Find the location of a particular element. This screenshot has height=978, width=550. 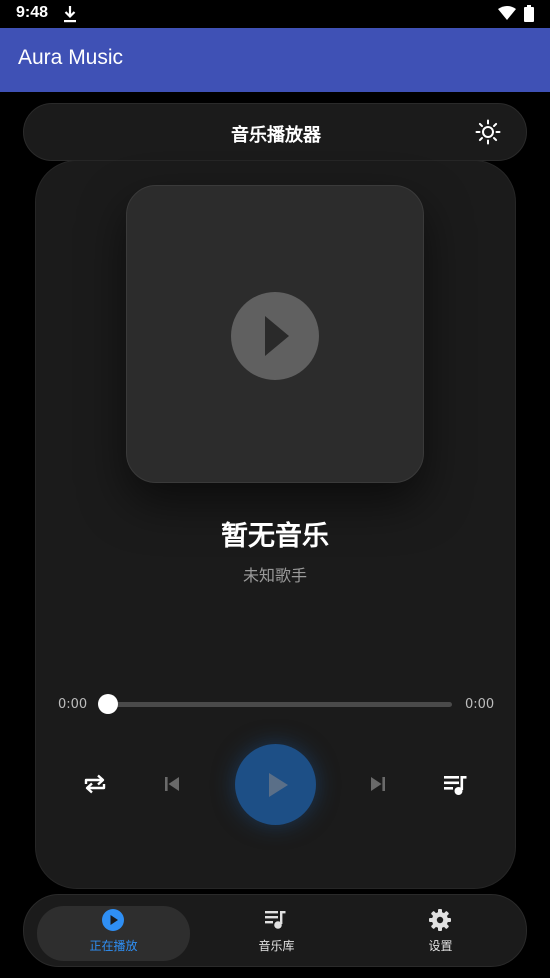

status-time: 9:48 is located at coordinates (32, 12).